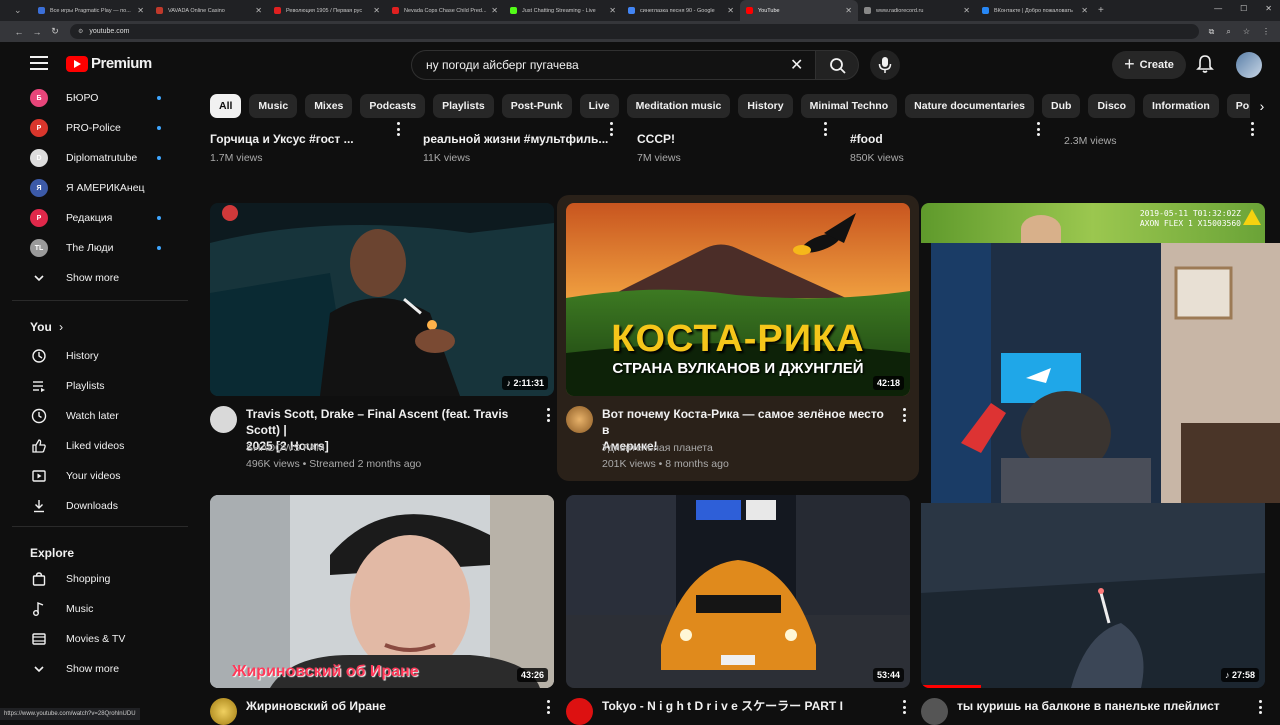  Describe the element at coordinates (1205, 66) in the screenshot. I see `notifications-bell-icon` at that location.